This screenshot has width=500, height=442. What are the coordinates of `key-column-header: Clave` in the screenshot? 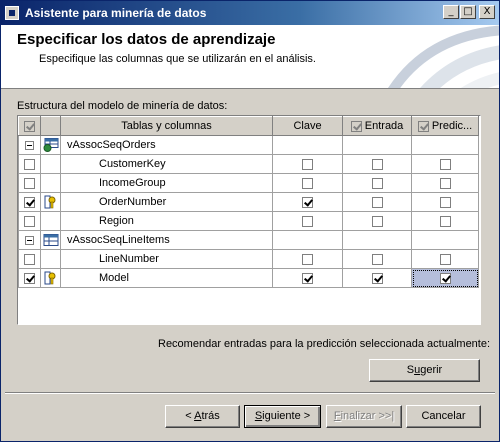 It's located at (307, 126).